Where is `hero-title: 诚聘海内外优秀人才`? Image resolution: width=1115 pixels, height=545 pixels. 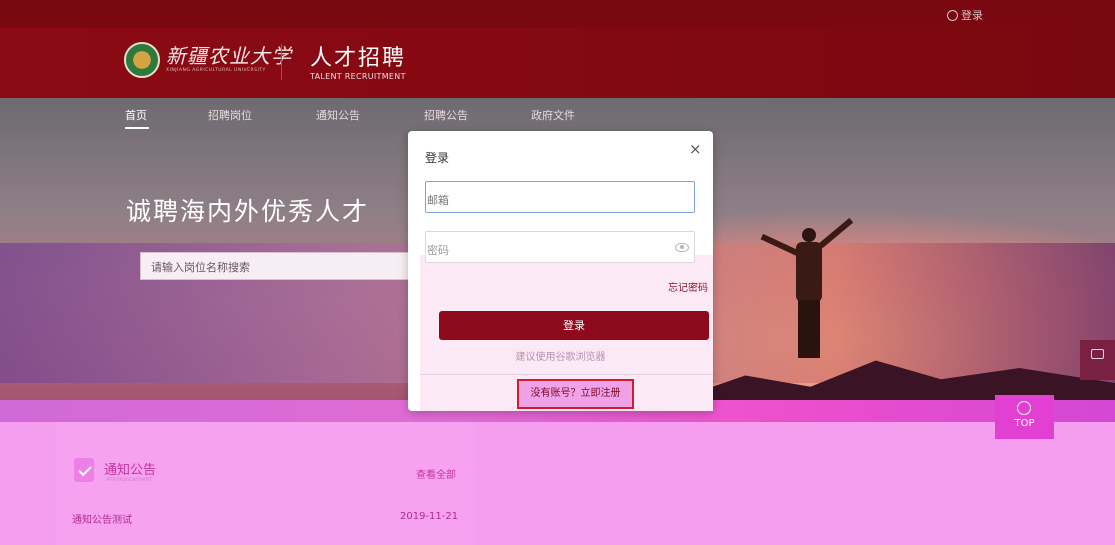
hero-title: 诚聘海内外优秀人才 is located at coordinates (248, 211).